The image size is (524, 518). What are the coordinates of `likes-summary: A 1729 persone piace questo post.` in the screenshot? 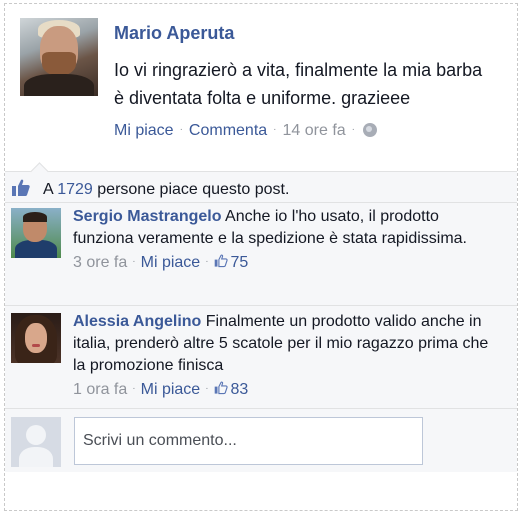 It's located at (261, 187).